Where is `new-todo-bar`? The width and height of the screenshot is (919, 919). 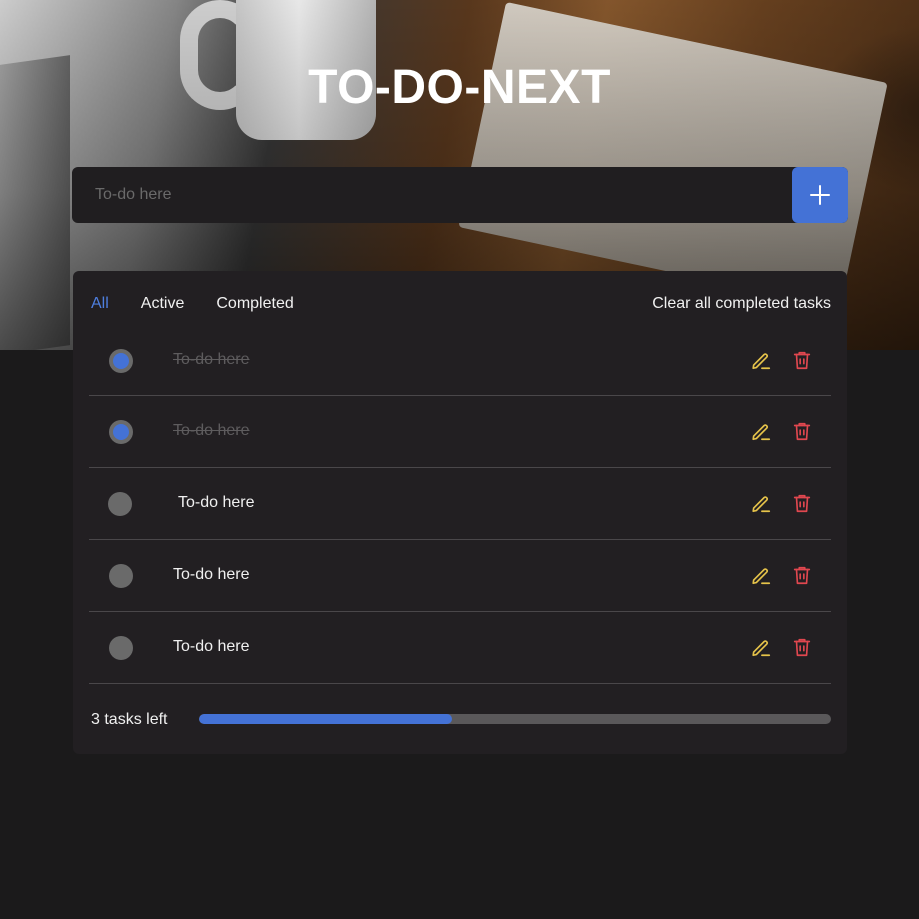 new-todo-bar is located at coordinates (460, 195).